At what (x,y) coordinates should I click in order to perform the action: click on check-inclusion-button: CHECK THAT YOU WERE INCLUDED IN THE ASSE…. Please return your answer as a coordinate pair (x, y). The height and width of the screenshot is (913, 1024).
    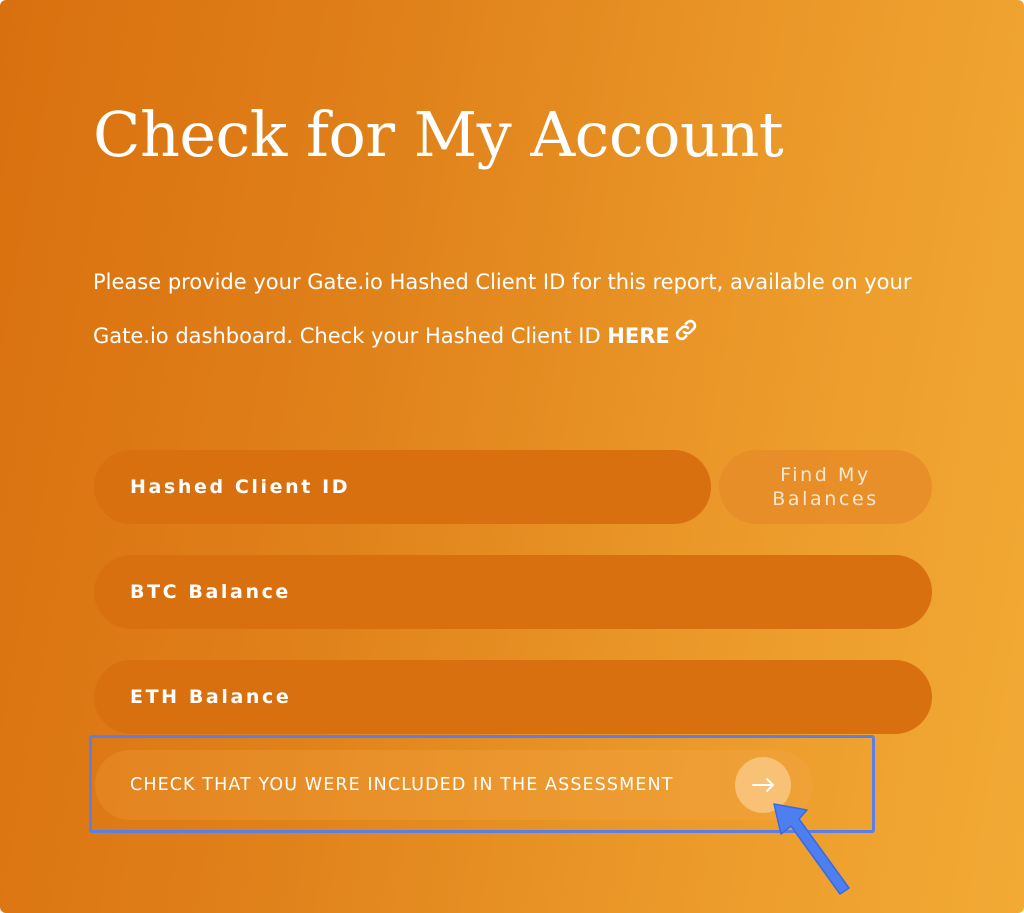
    Looking at the image, I should click on (454, 785).